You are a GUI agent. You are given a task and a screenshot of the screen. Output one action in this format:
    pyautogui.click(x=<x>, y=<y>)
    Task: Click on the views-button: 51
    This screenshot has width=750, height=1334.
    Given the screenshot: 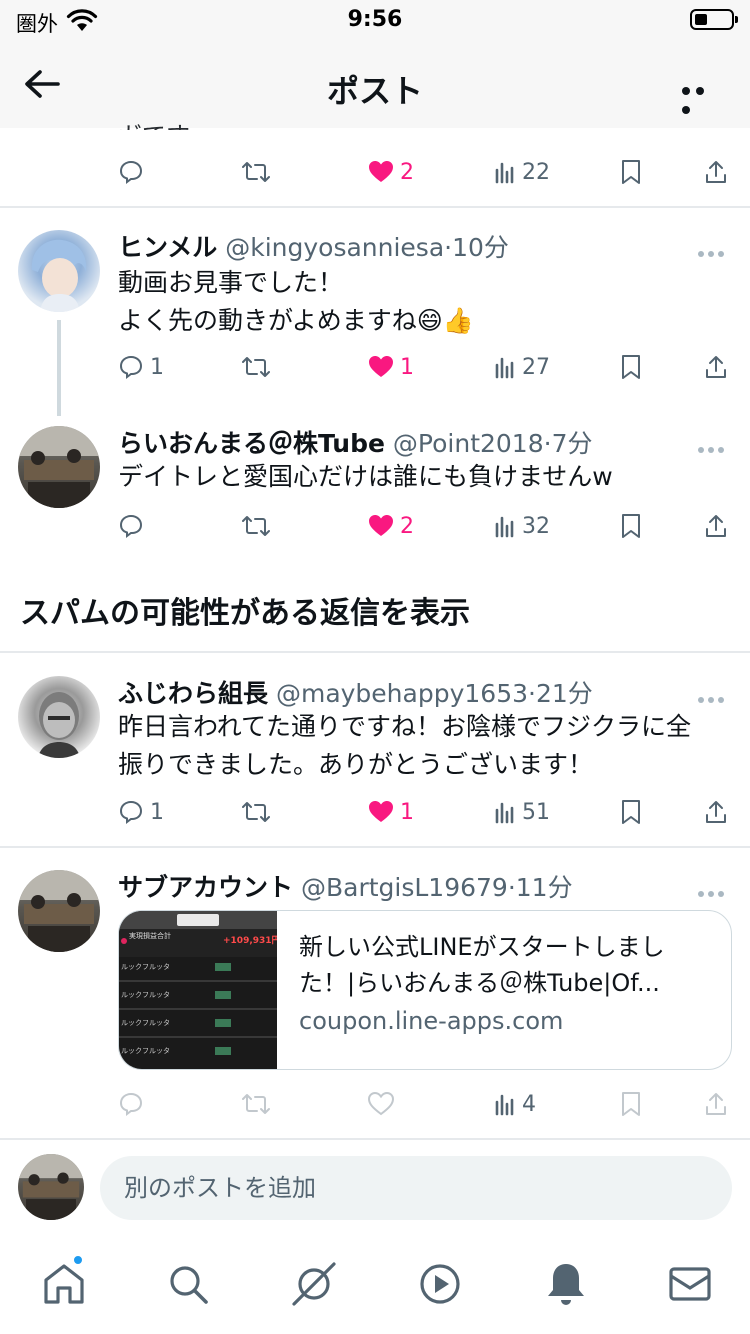 What is the action you would take?
    pyautogui.click(x=522, y=812)
    